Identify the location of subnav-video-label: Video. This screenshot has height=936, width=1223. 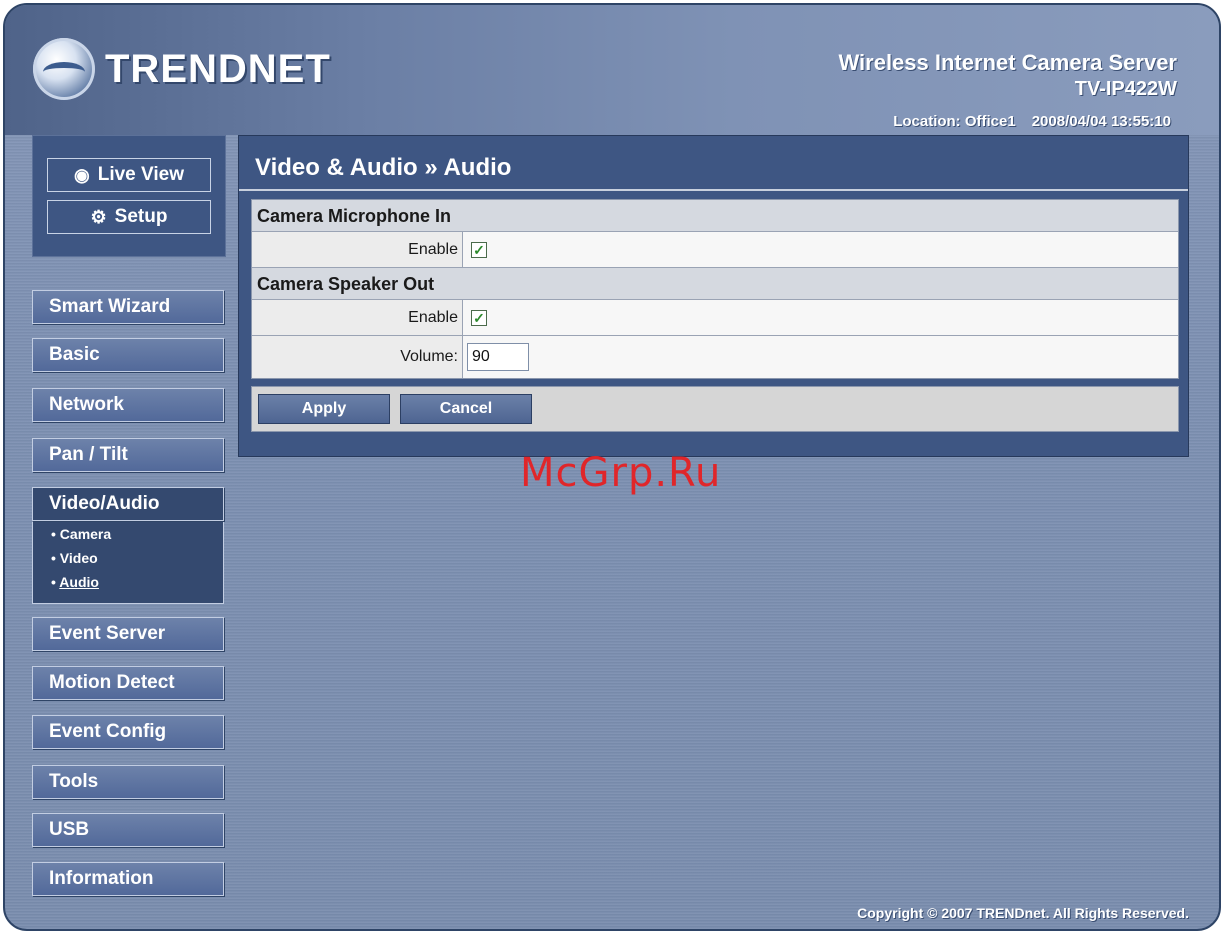
(78, 558).